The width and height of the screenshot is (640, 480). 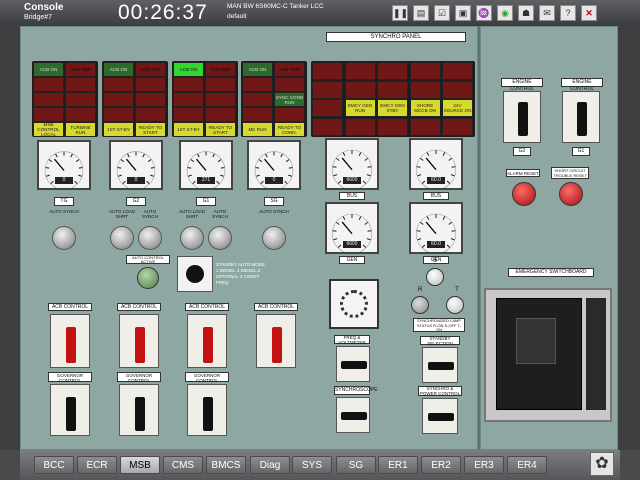 I want to click on tab-diag: Diag, so click(x=270, y=465).